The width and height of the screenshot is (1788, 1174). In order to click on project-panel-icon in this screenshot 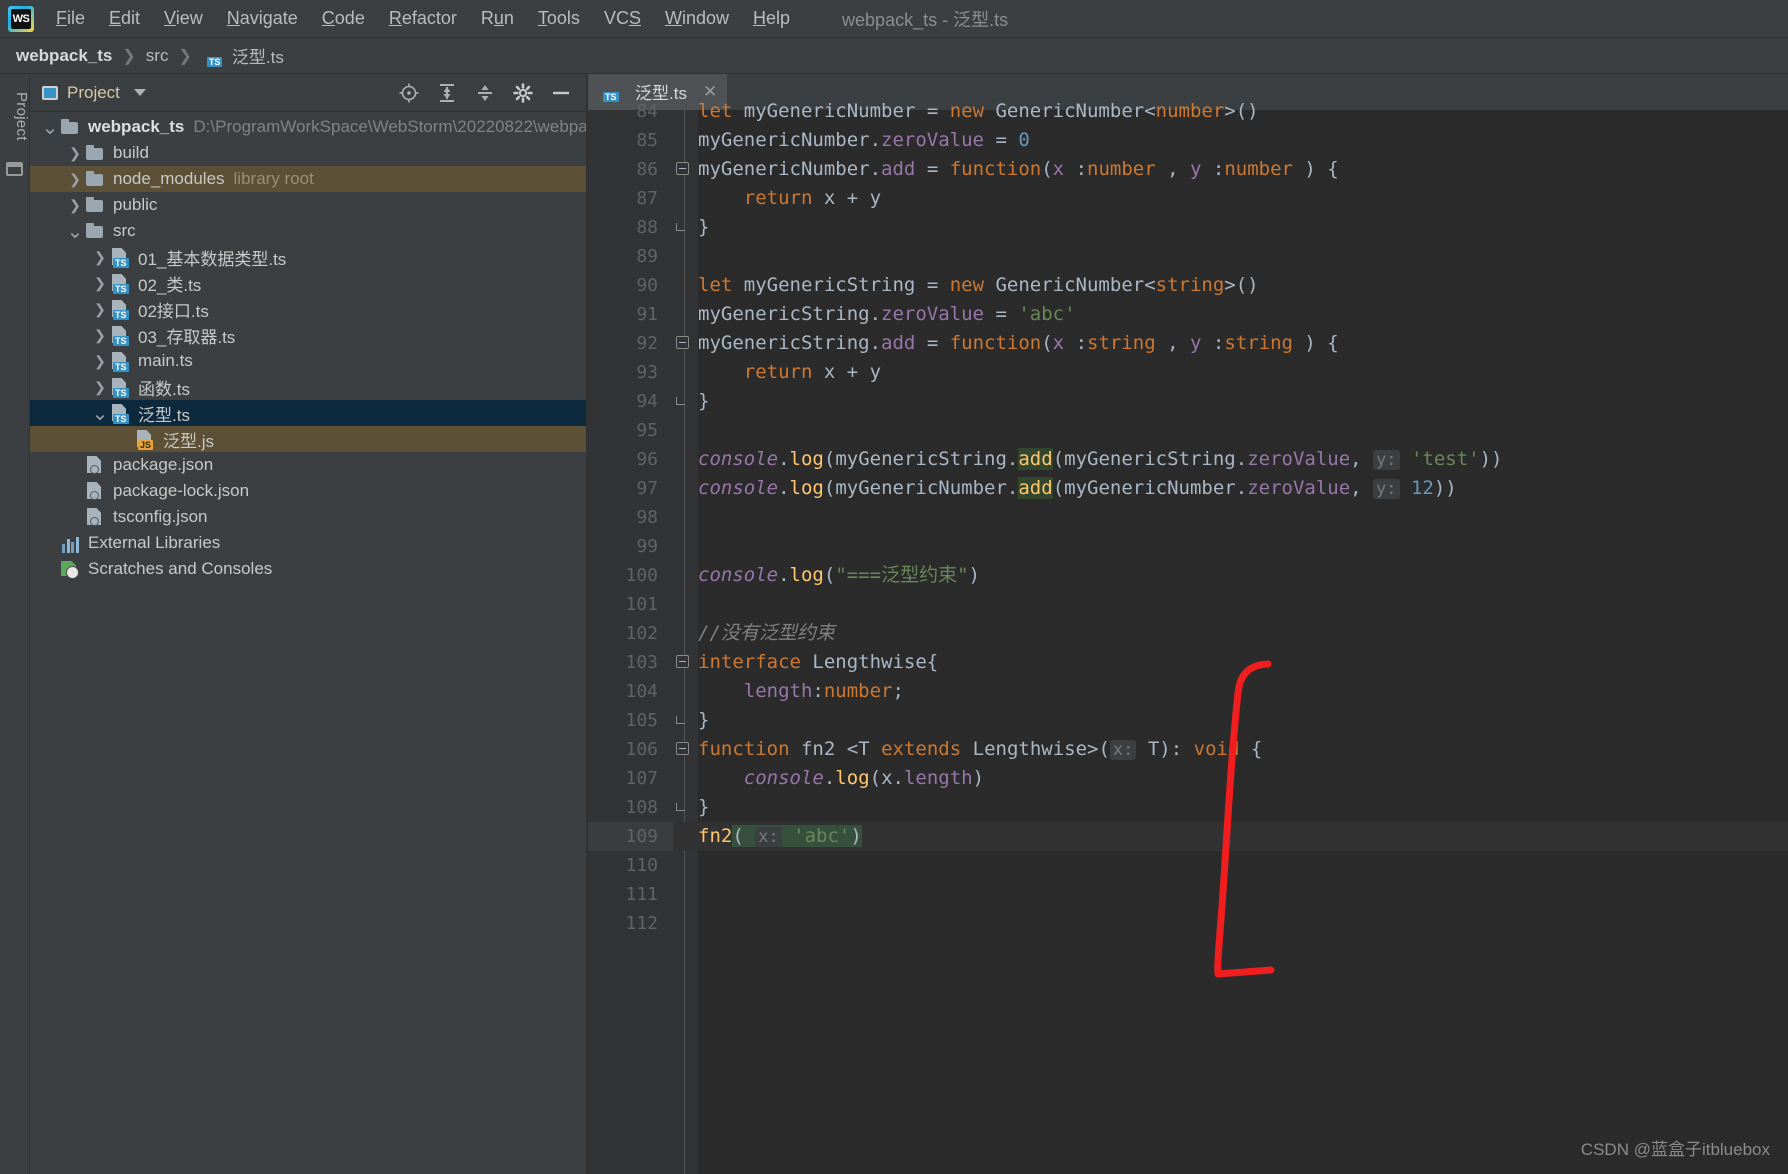, I will do `click(50, 92)`.